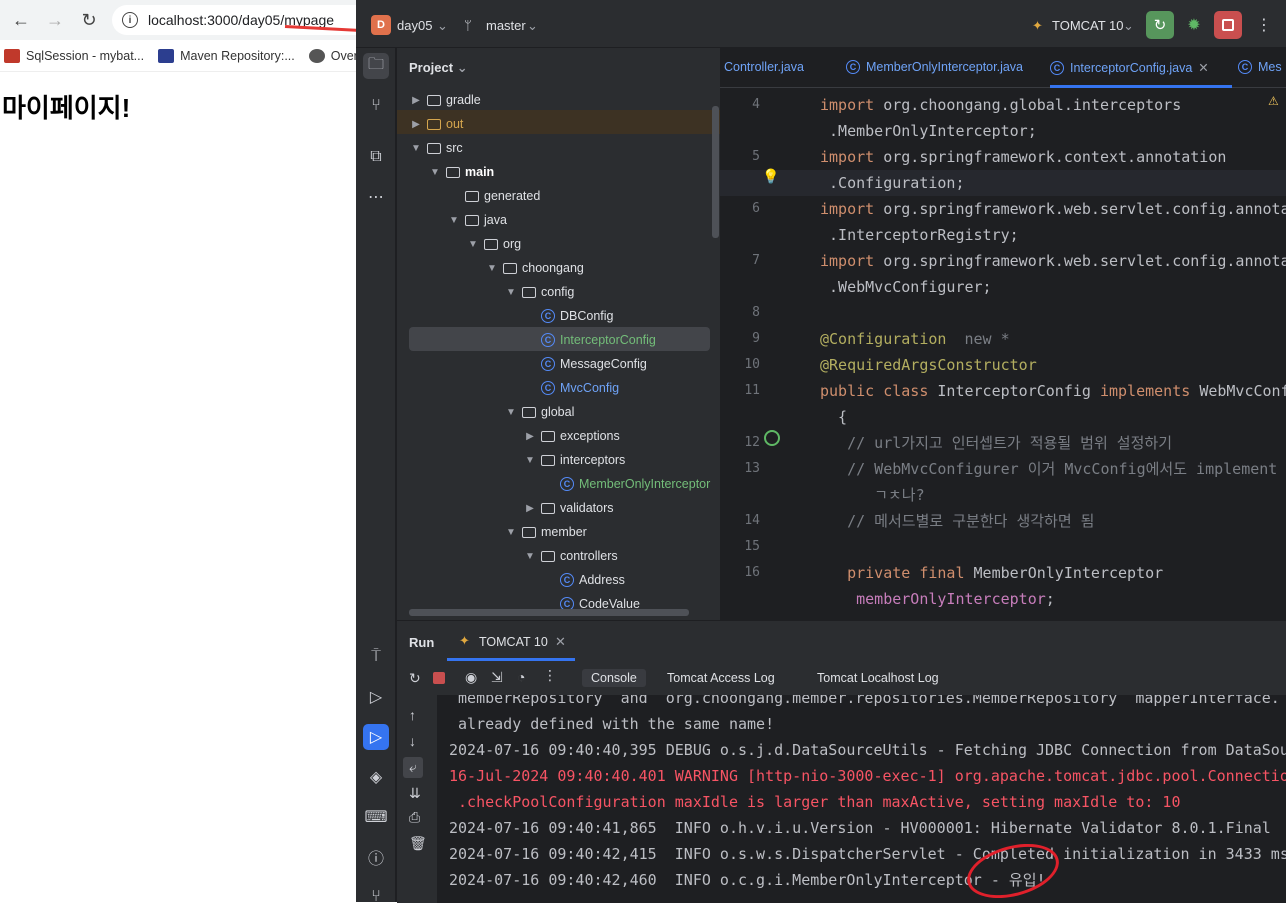 The width and height of the screenshot is (1286, 910). I want to click on tree-item-class: C DBConfig, so click(568, 316).